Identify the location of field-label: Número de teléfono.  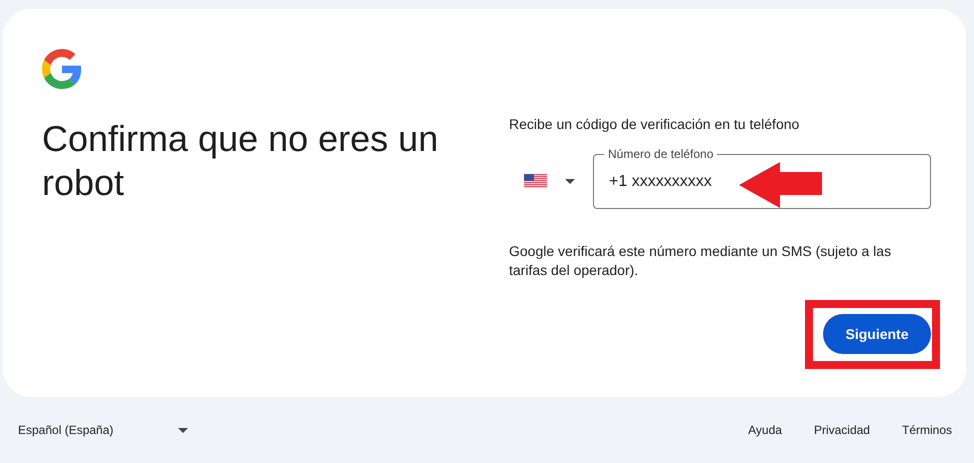
(660, 154).